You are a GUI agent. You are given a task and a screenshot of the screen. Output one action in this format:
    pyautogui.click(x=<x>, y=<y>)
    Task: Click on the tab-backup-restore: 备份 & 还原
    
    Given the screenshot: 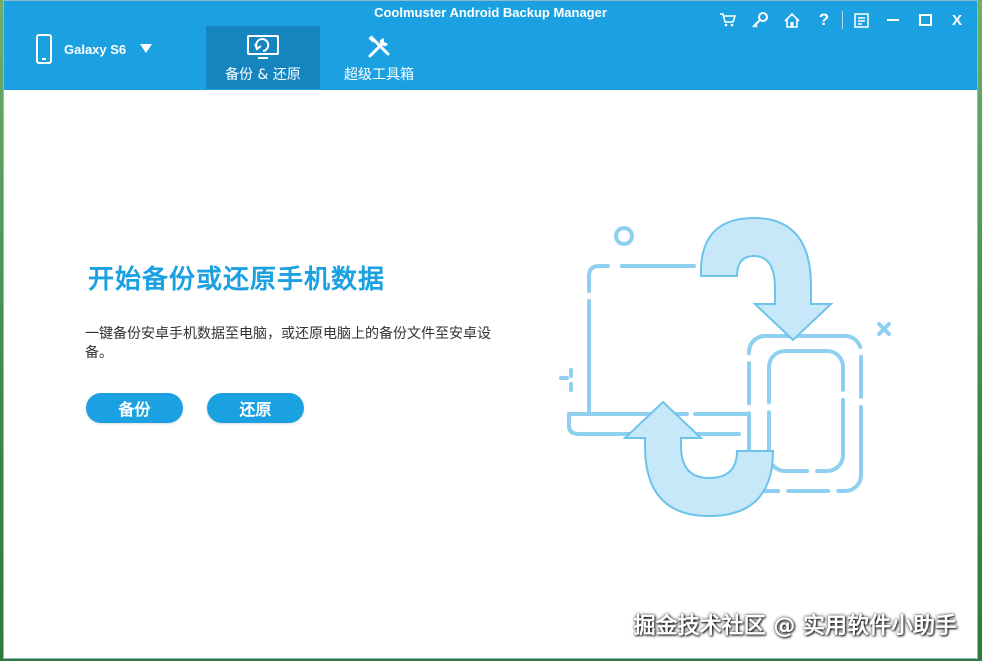 What is the action you would take?
    pyautogui.click(x=263, y=57)
    